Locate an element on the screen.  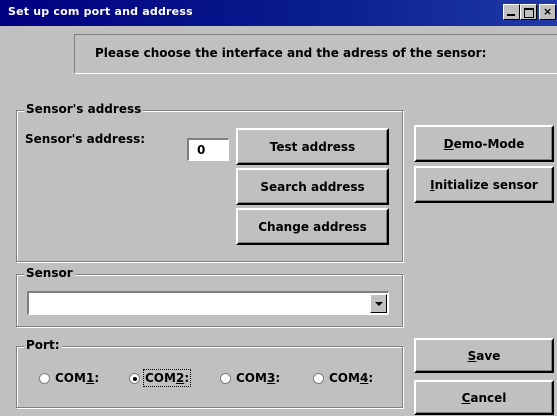
maximize-button is located at coordinates (528, 12).